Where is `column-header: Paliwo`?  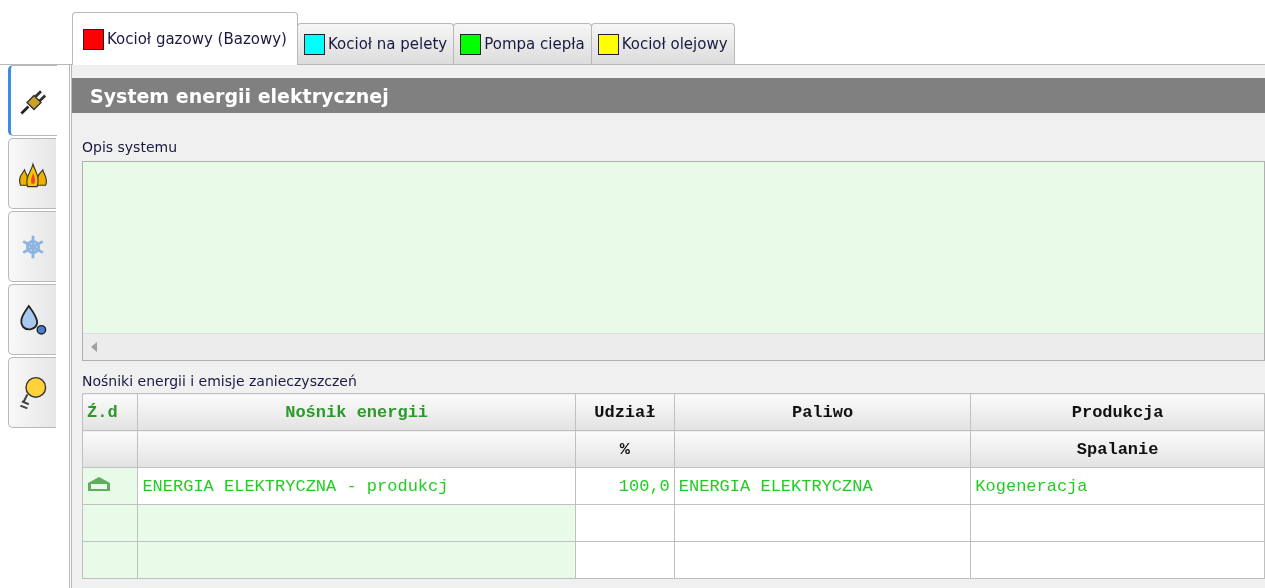
column-header: Paliwo is located at coordinates (822, 412).